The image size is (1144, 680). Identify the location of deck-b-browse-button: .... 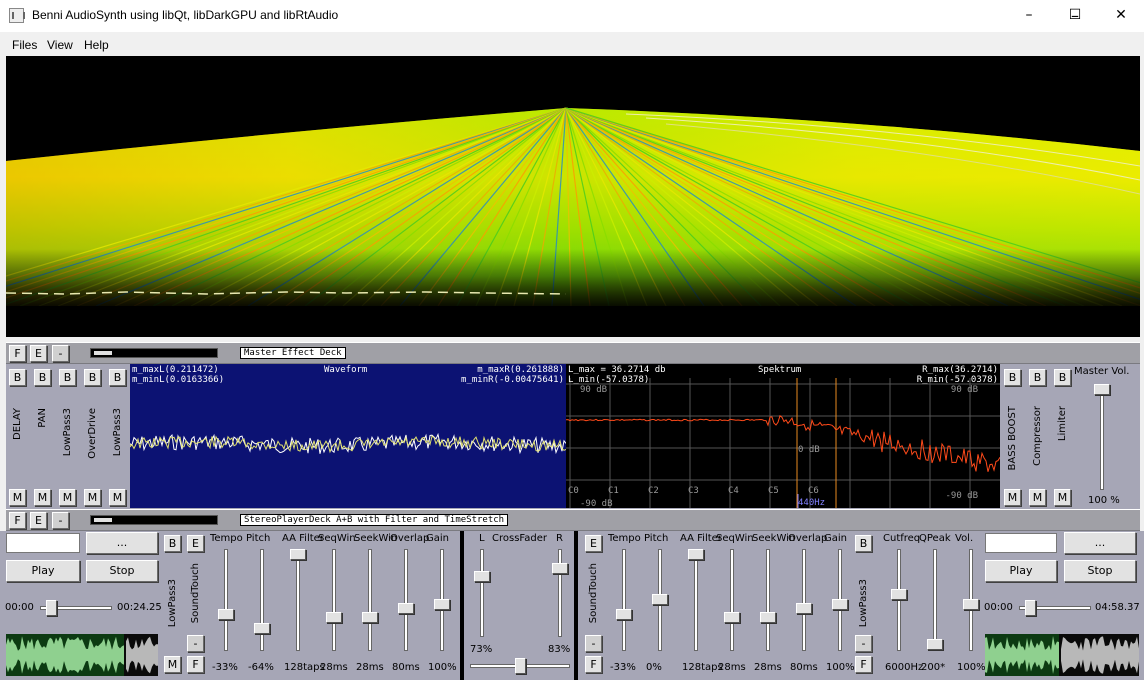
(1100, 543).